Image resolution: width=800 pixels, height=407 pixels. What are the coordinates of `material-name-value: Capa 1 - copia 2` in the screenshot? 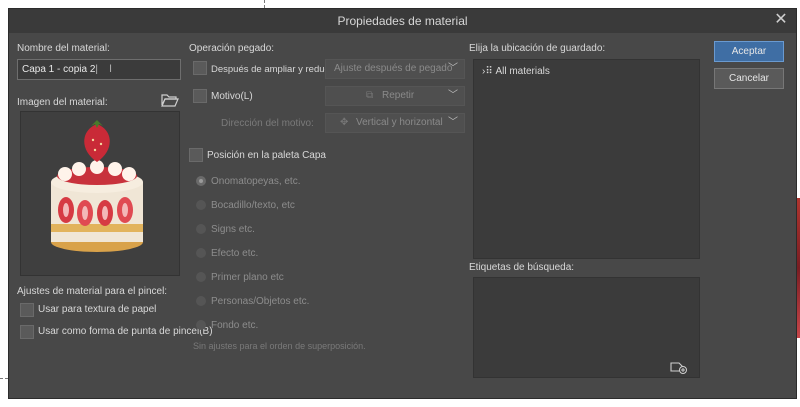 It's located at (59, 69).